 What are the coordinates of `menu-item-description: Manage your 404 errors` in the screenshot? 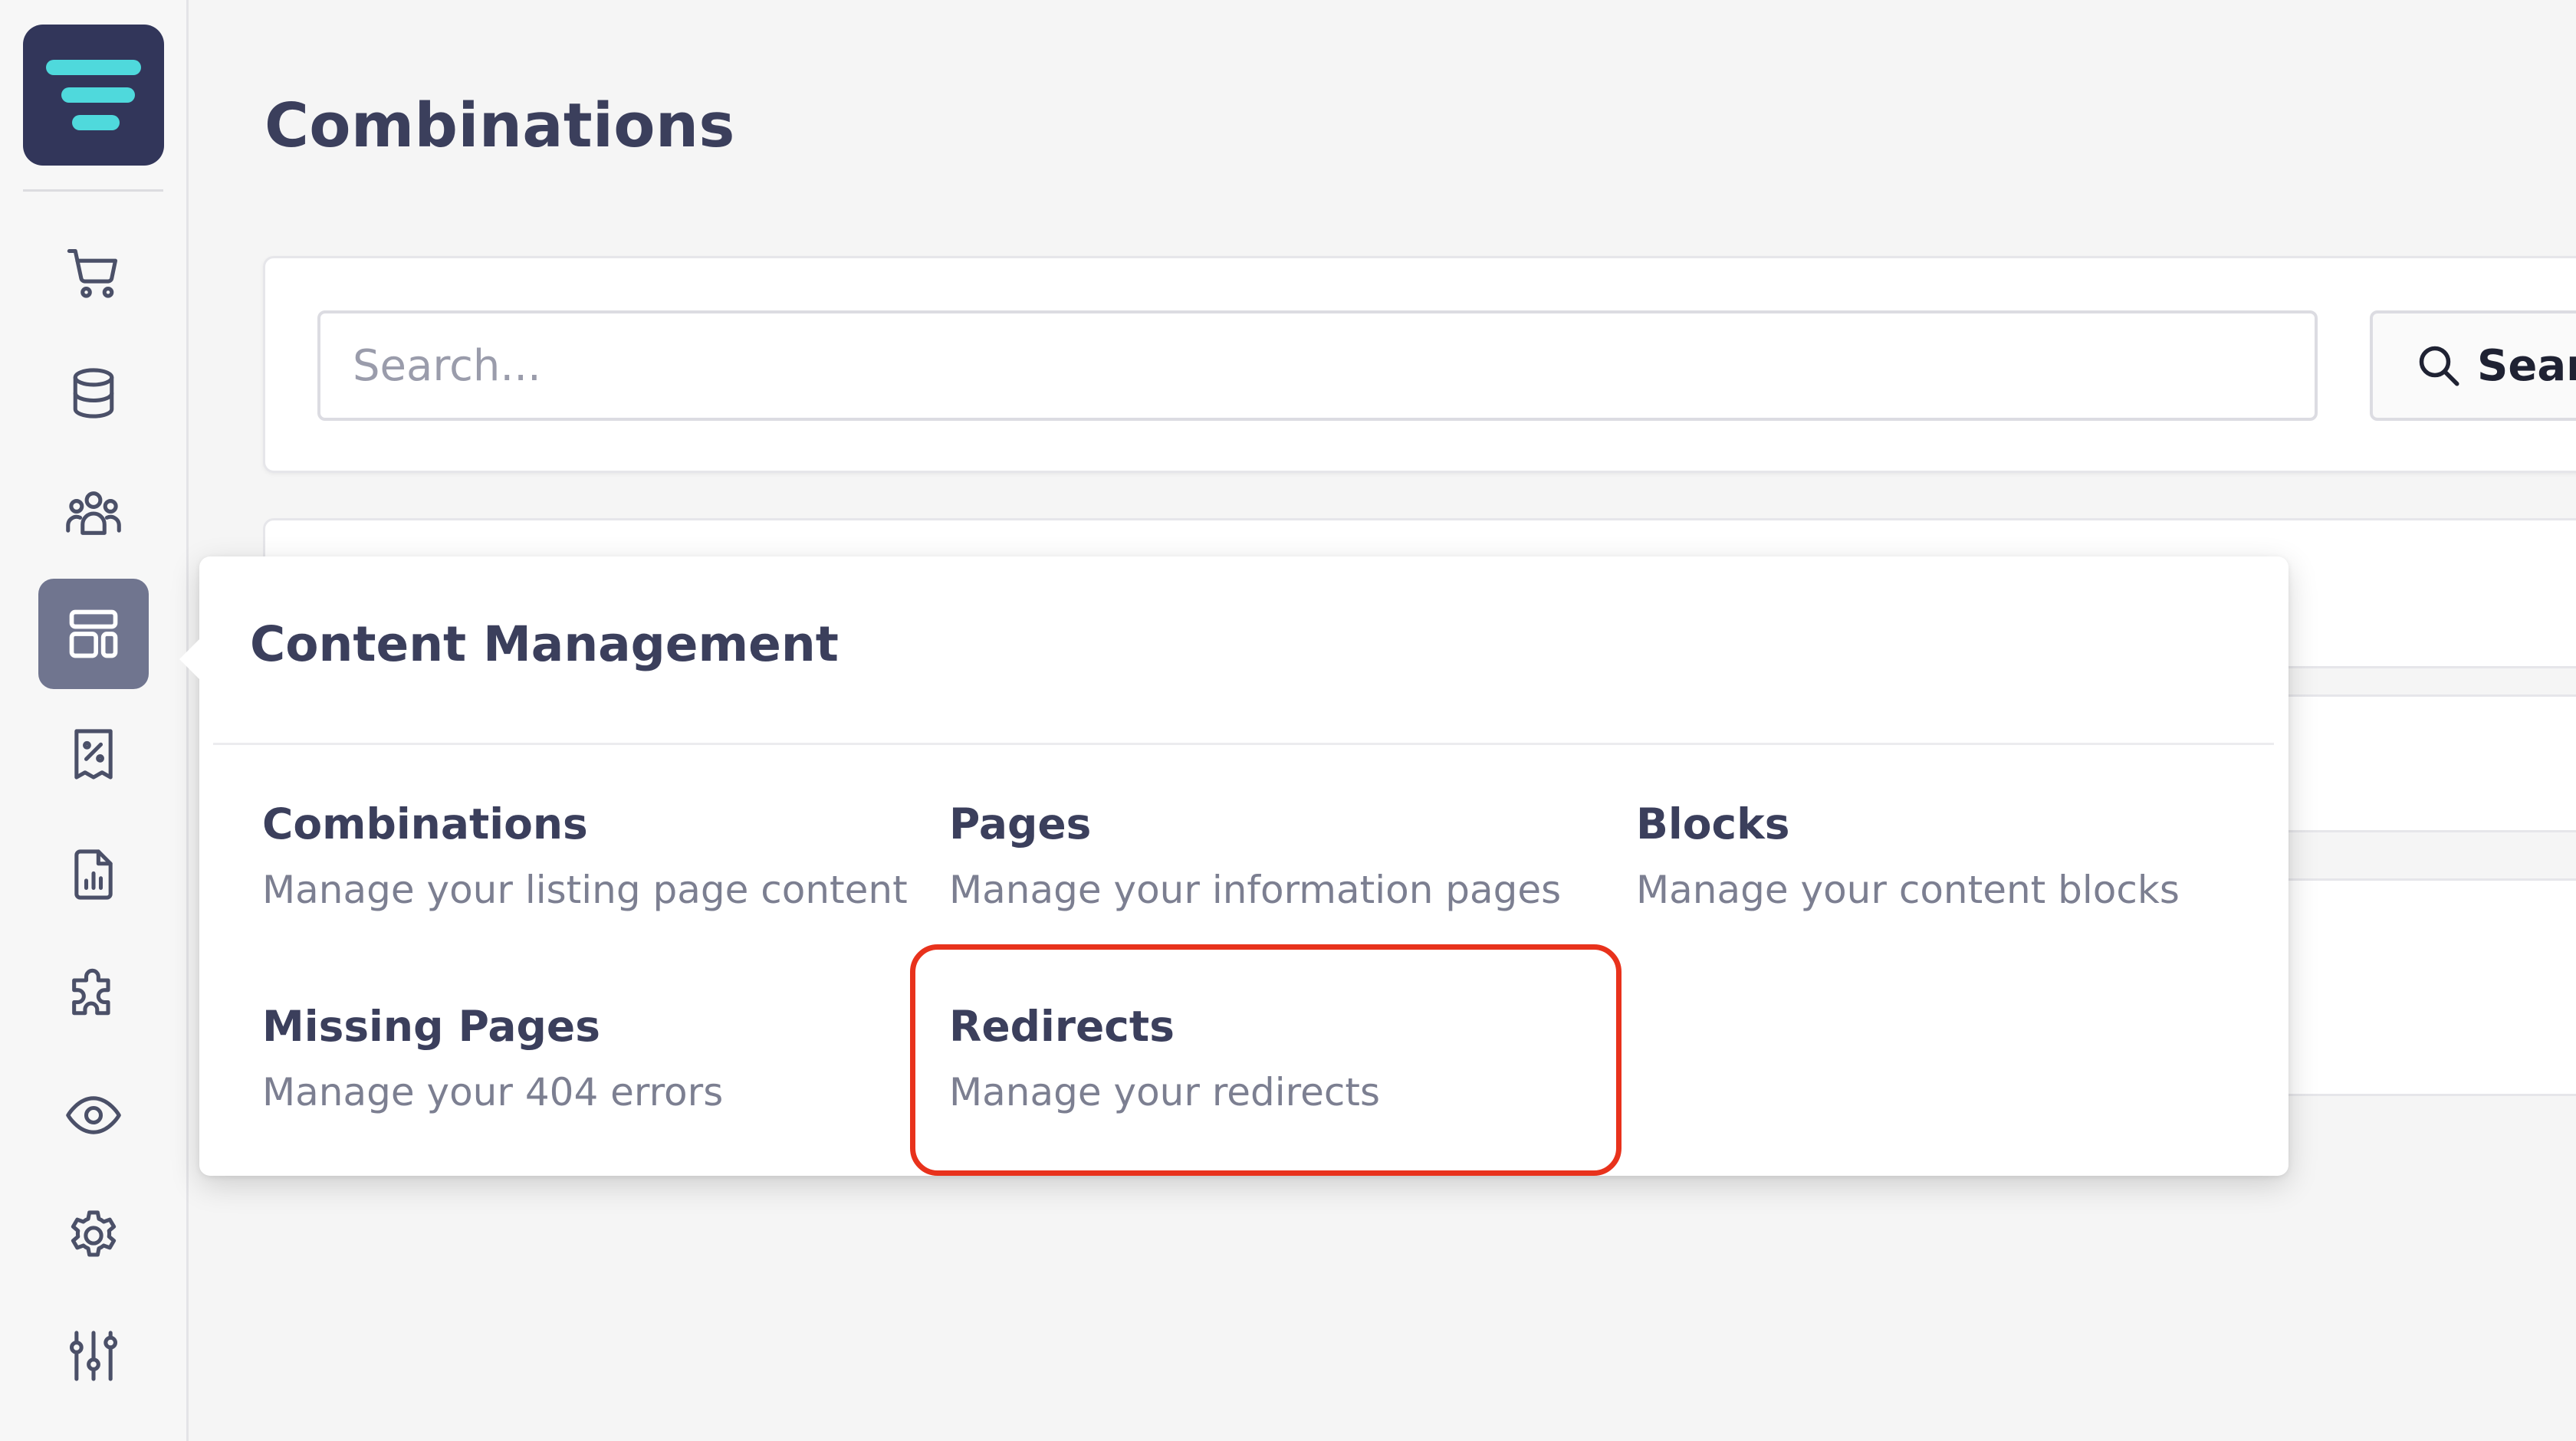 It's located at (493, 1092).